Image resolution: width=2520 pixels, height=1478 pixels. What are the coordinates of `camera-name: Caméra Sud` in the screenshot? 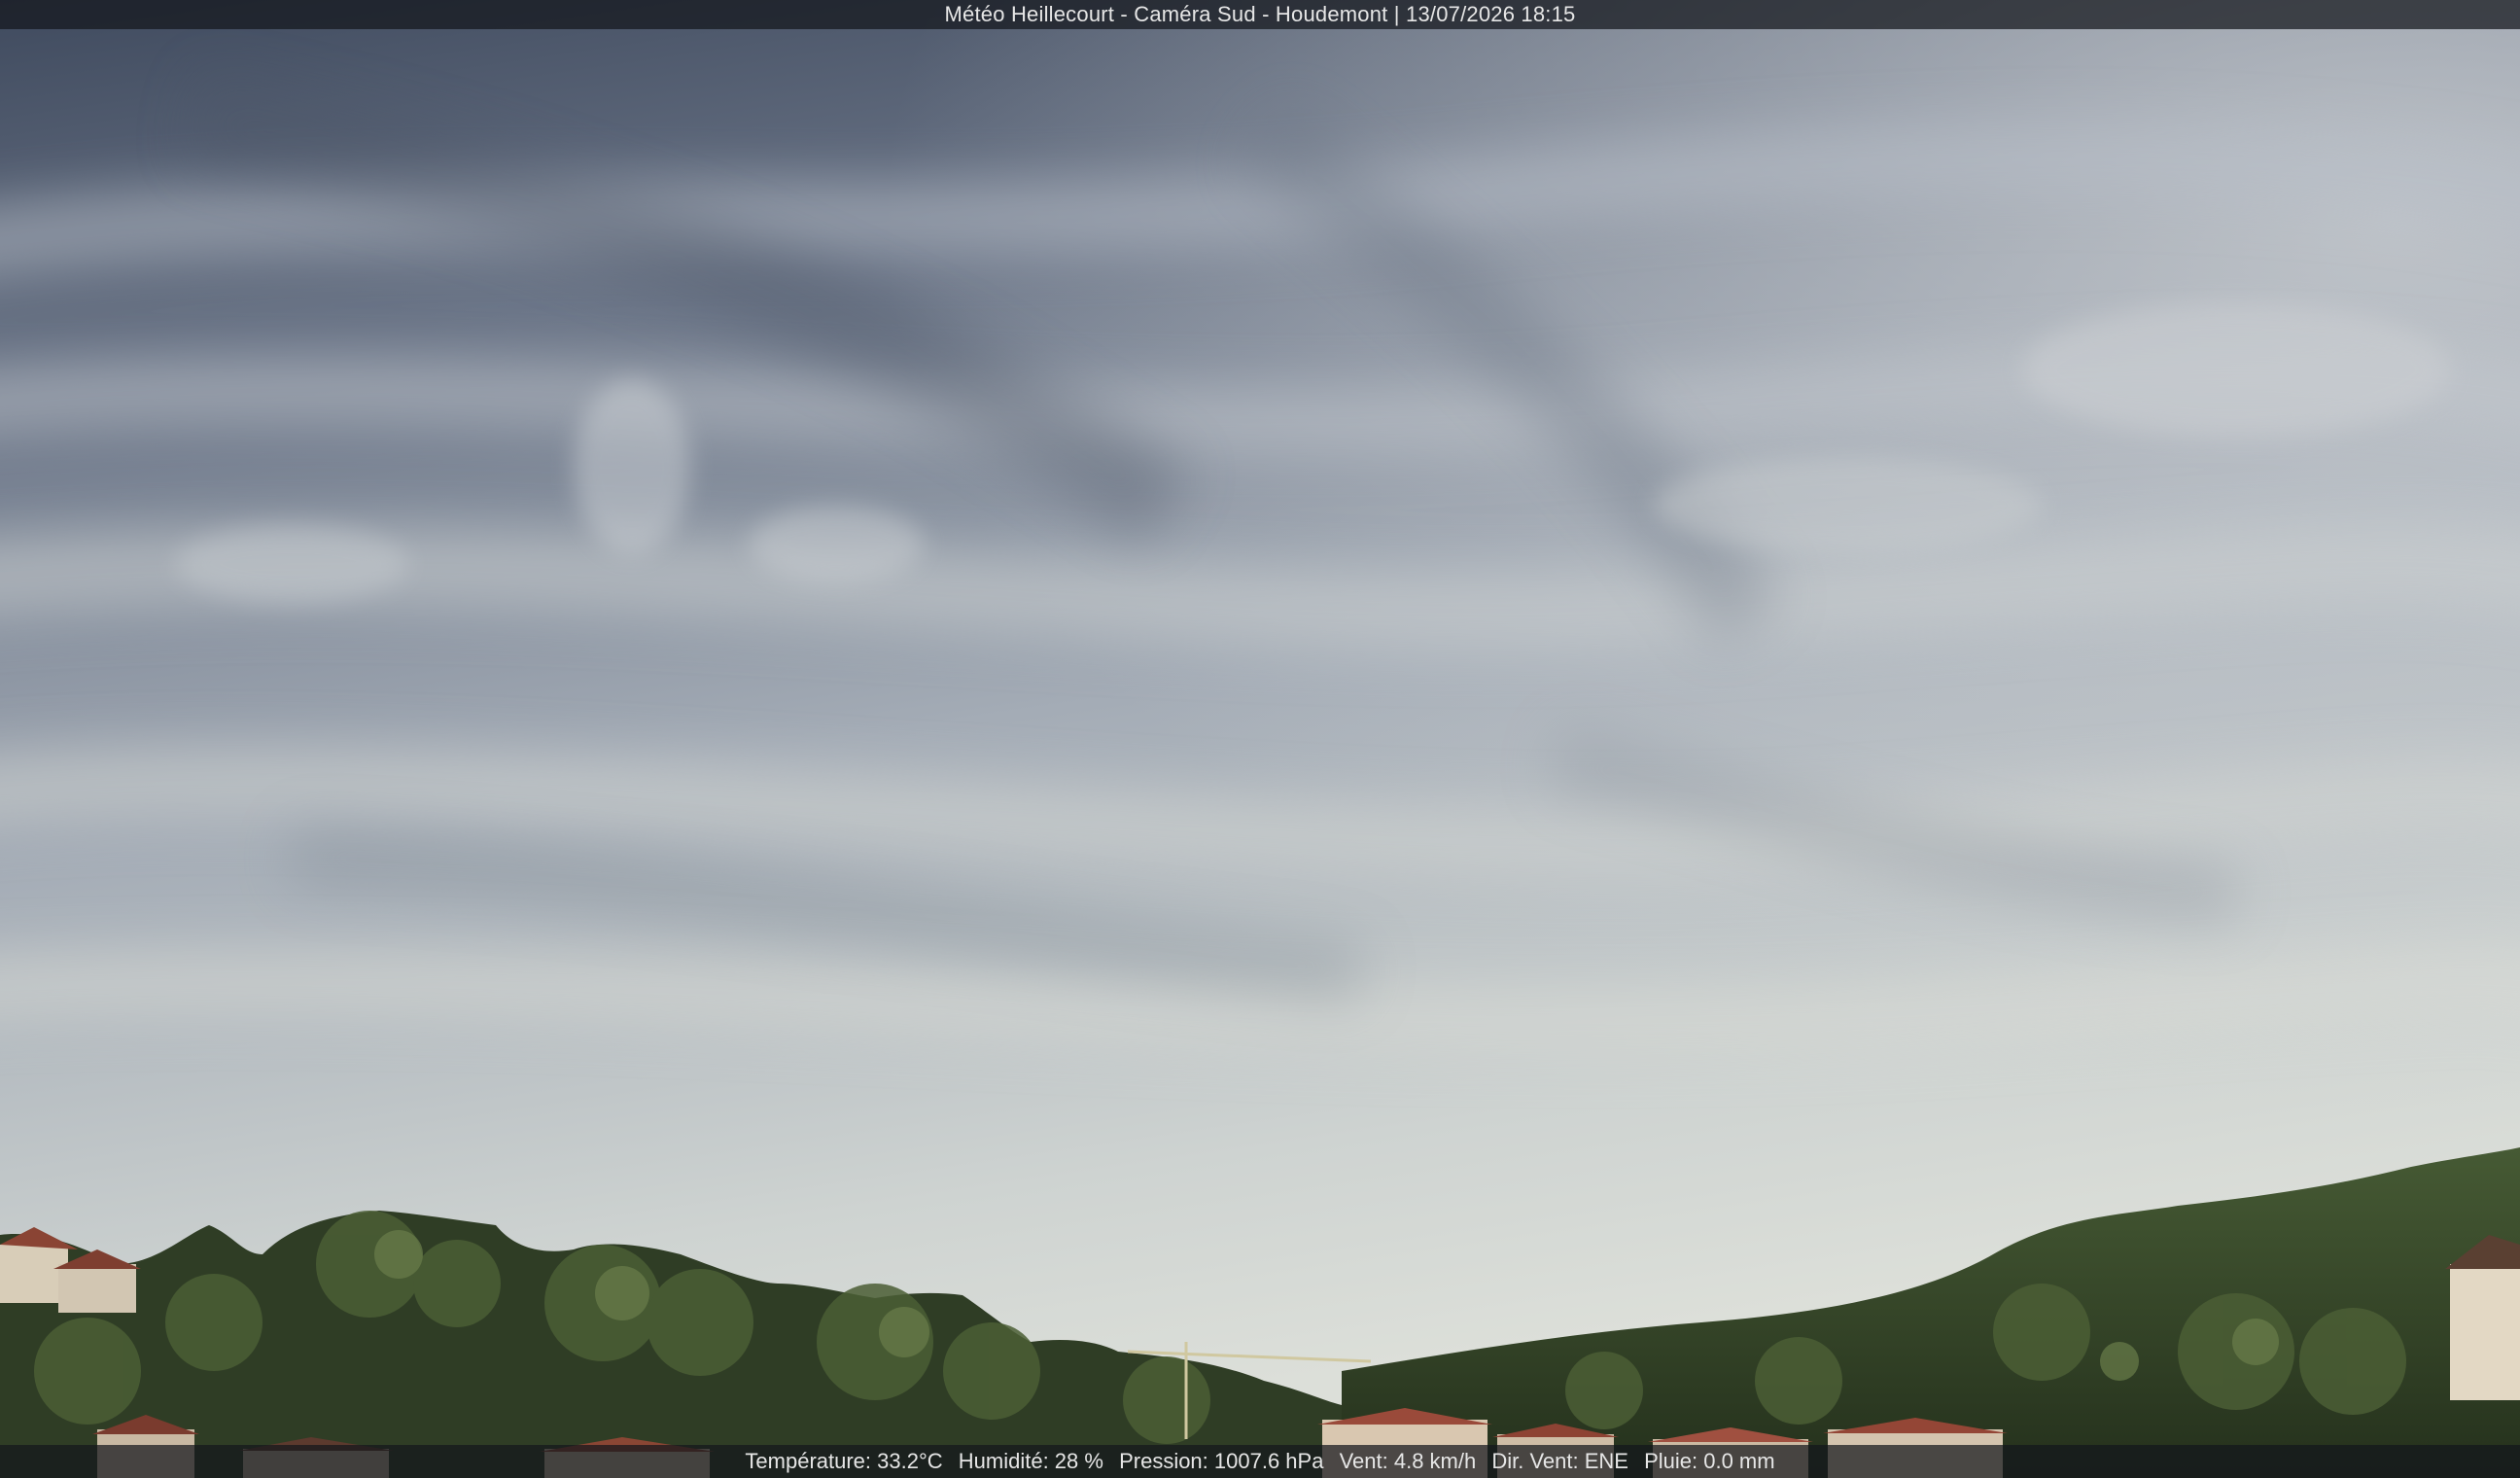 It's located at (1195, 14).